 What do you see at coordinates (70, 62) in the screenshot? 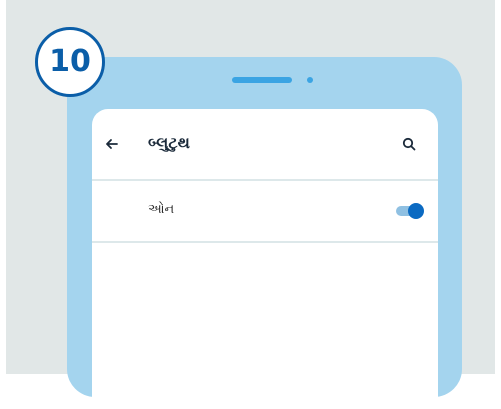
I see `step-number-badge: 10` at bounding box center [70, 62].